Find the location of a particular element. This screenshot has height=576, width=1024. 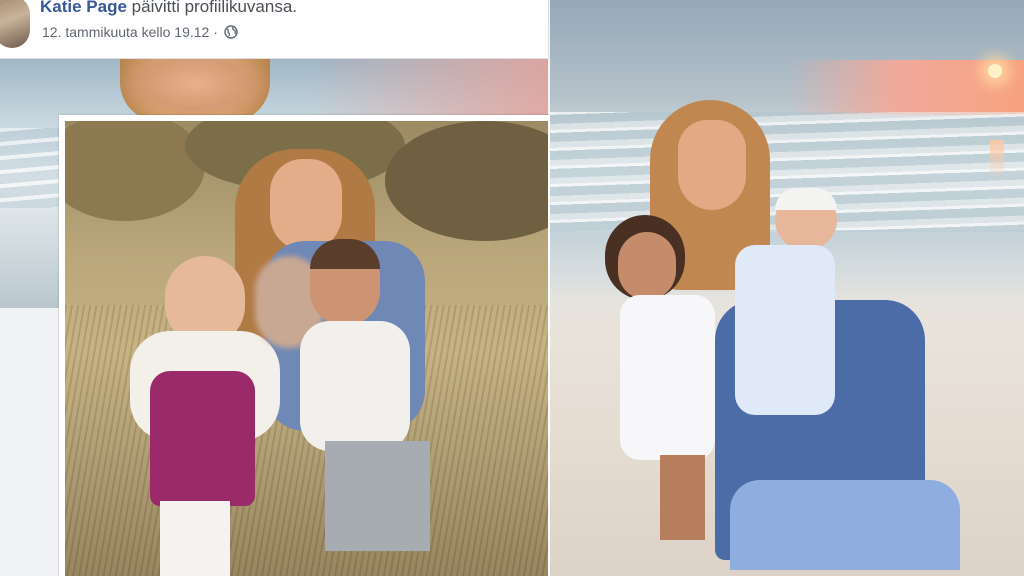

avatar is located at coordinates (15, 24).